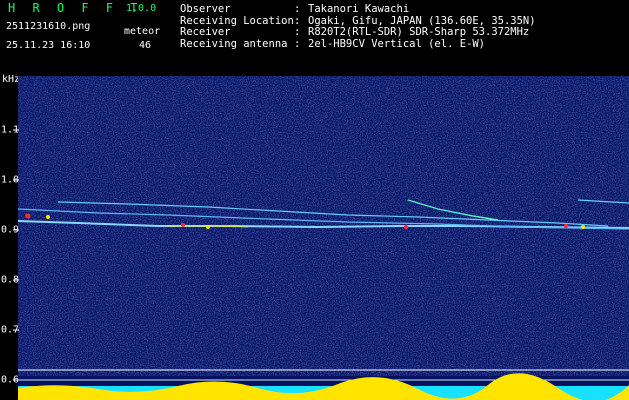  What do you see at coordinates (145, 45) in the screenshot?
I see `meteor-count: 46` at bounding box center [145, 45].